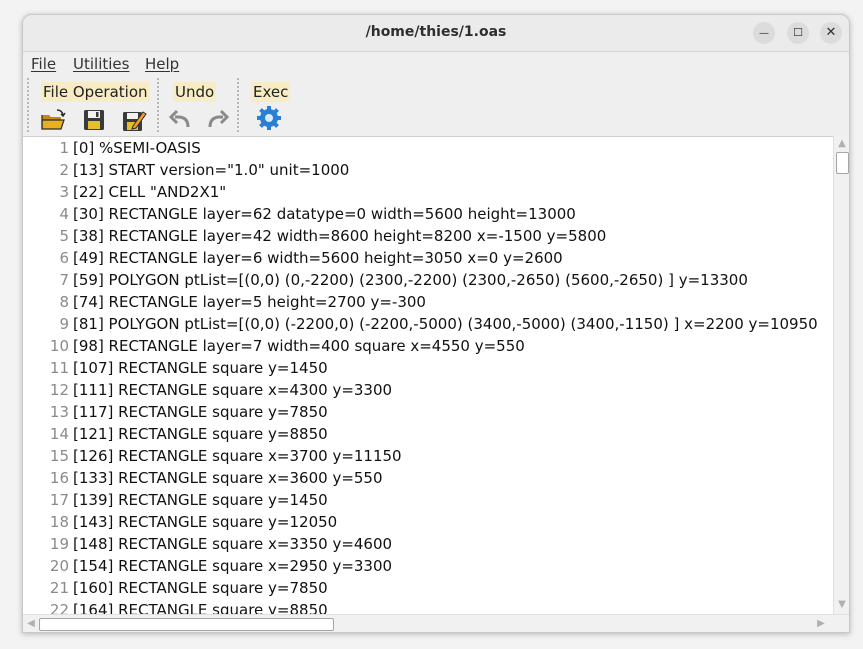 The height and width of the screenshot is (649, 863). I want to click on line-text: [117] RECTANGLE square y=7850, so click(200, 412).